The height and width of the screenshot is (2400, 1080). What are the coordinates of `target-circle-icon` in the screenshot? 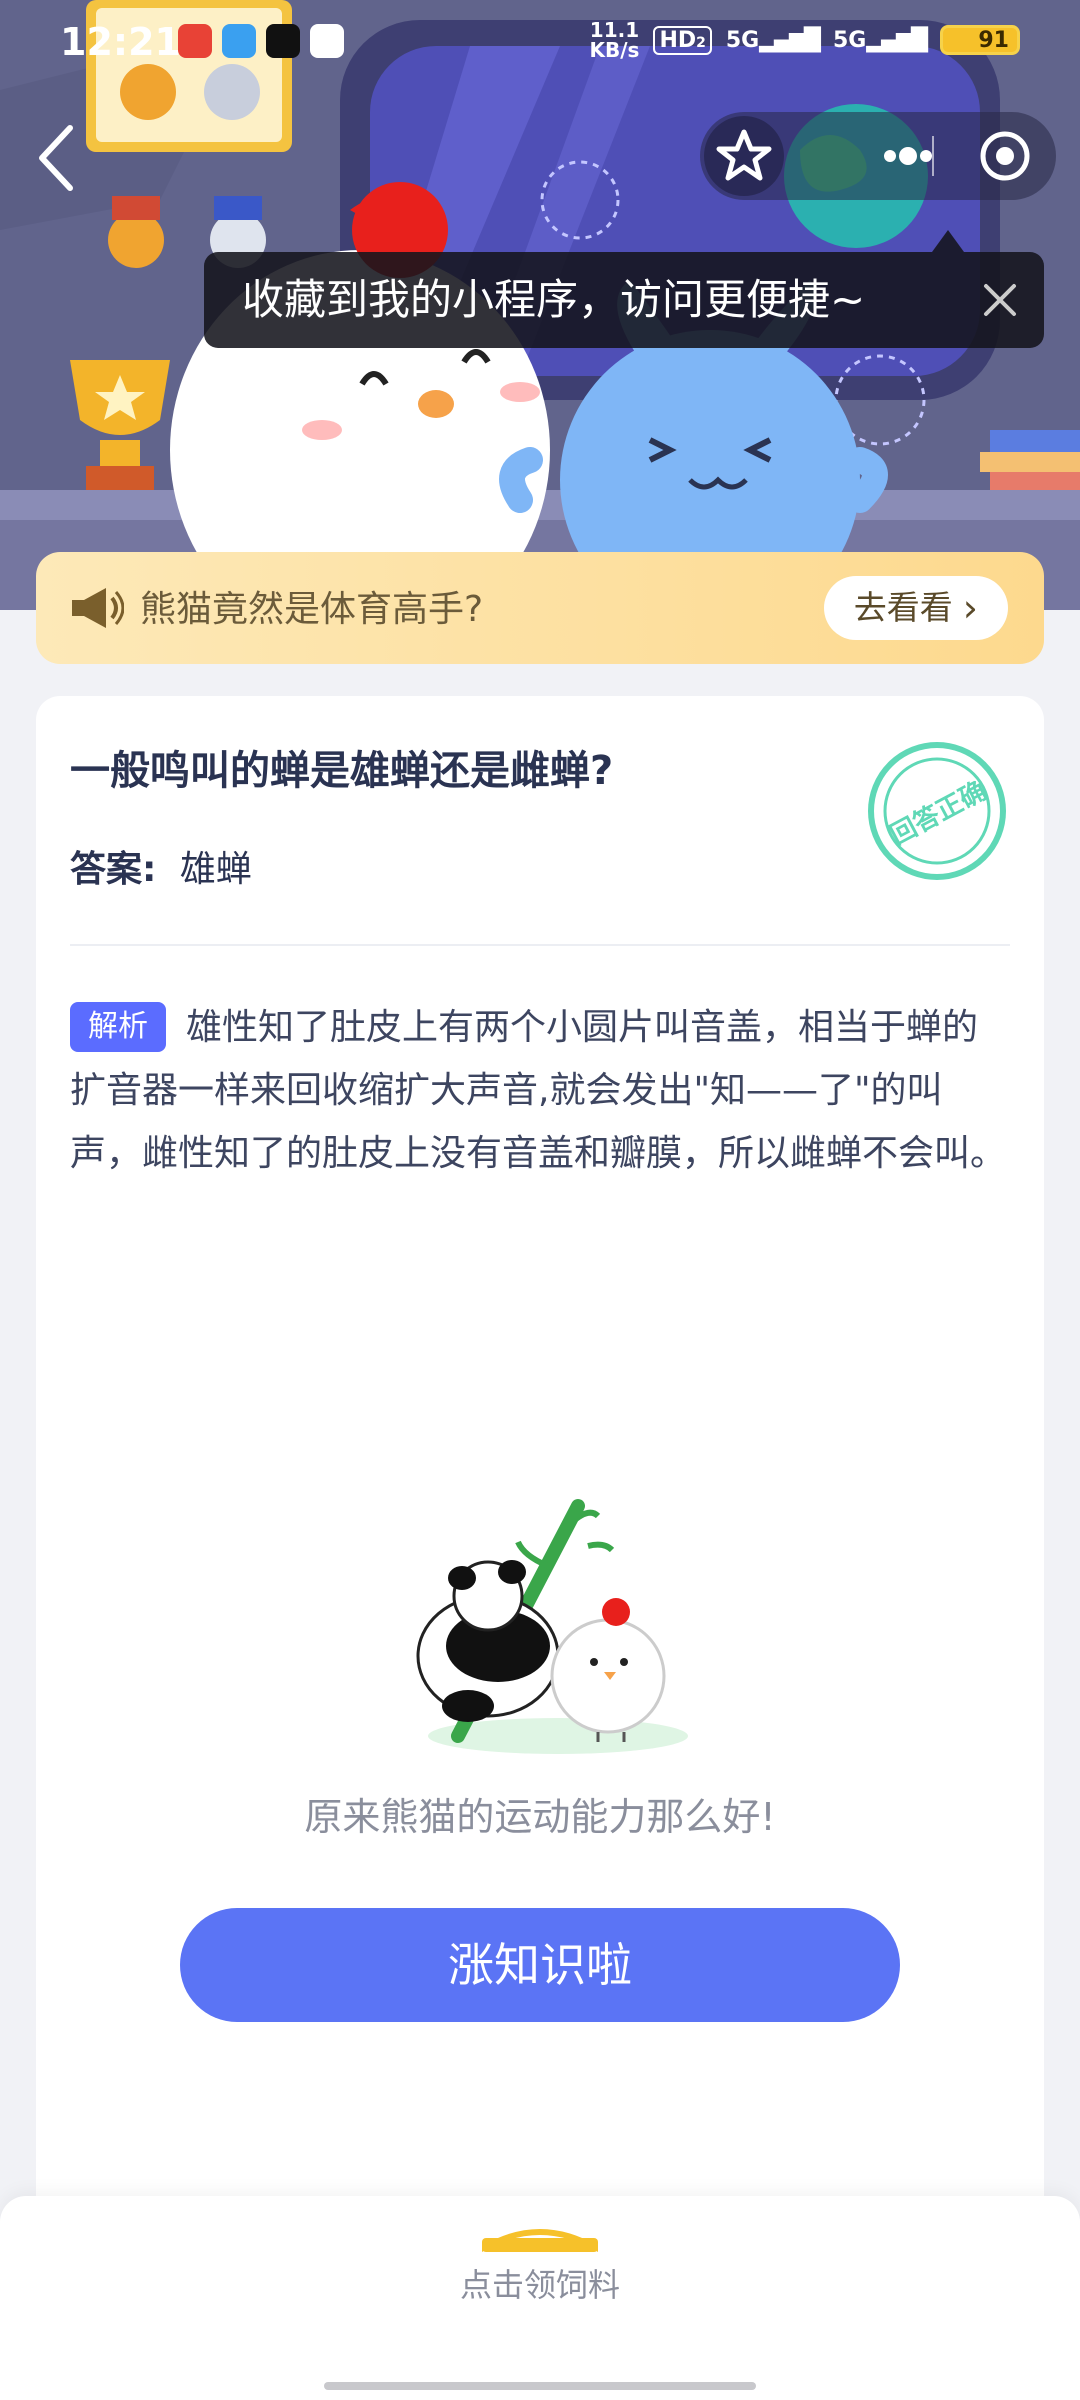 It's located at (1005, 156).